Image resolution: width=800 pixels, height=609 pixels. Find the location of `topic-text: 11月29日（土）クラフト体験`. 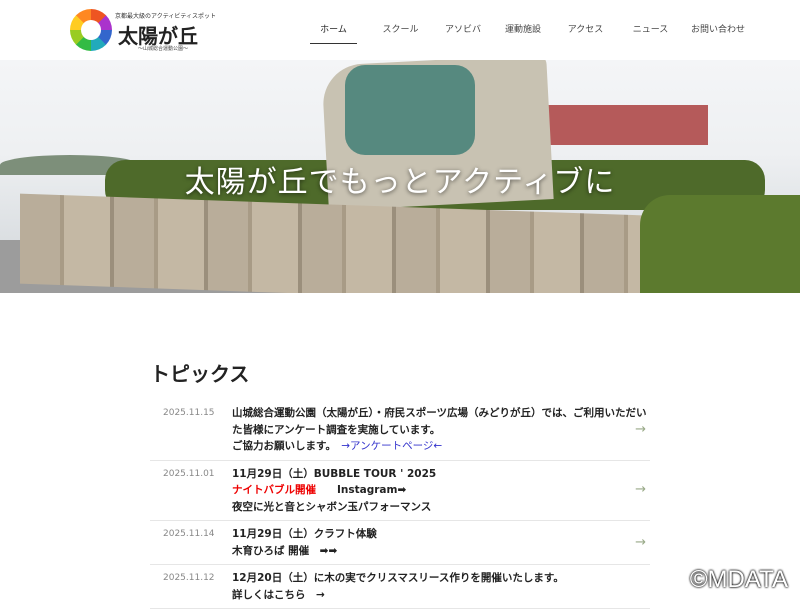

topic-text: 11月29日（土）クラフト体験 is located at coordinates (304, 534).